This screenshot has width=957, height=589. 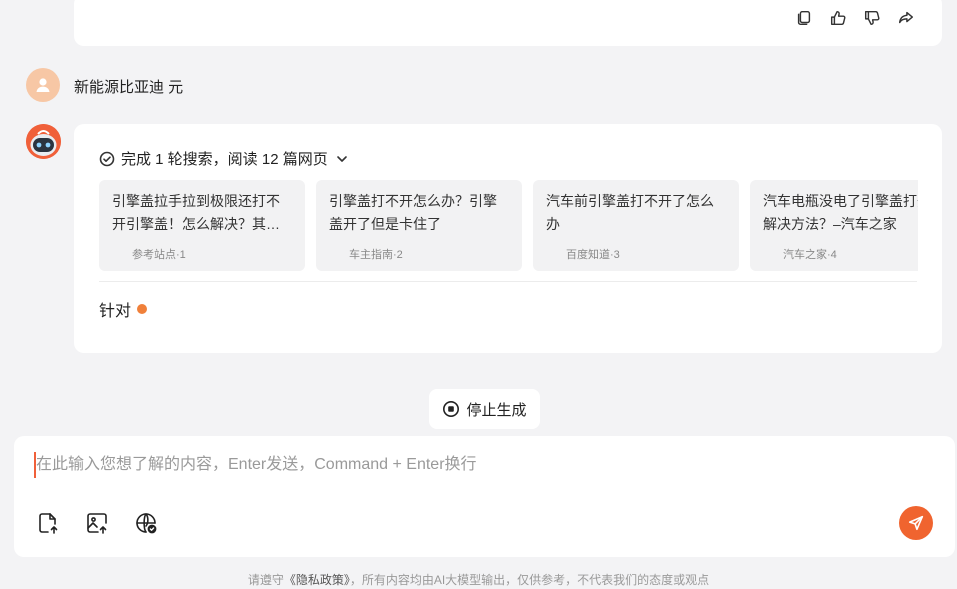 I want to click on reference-source: 车主指南·2, so click(x=376, y=255).